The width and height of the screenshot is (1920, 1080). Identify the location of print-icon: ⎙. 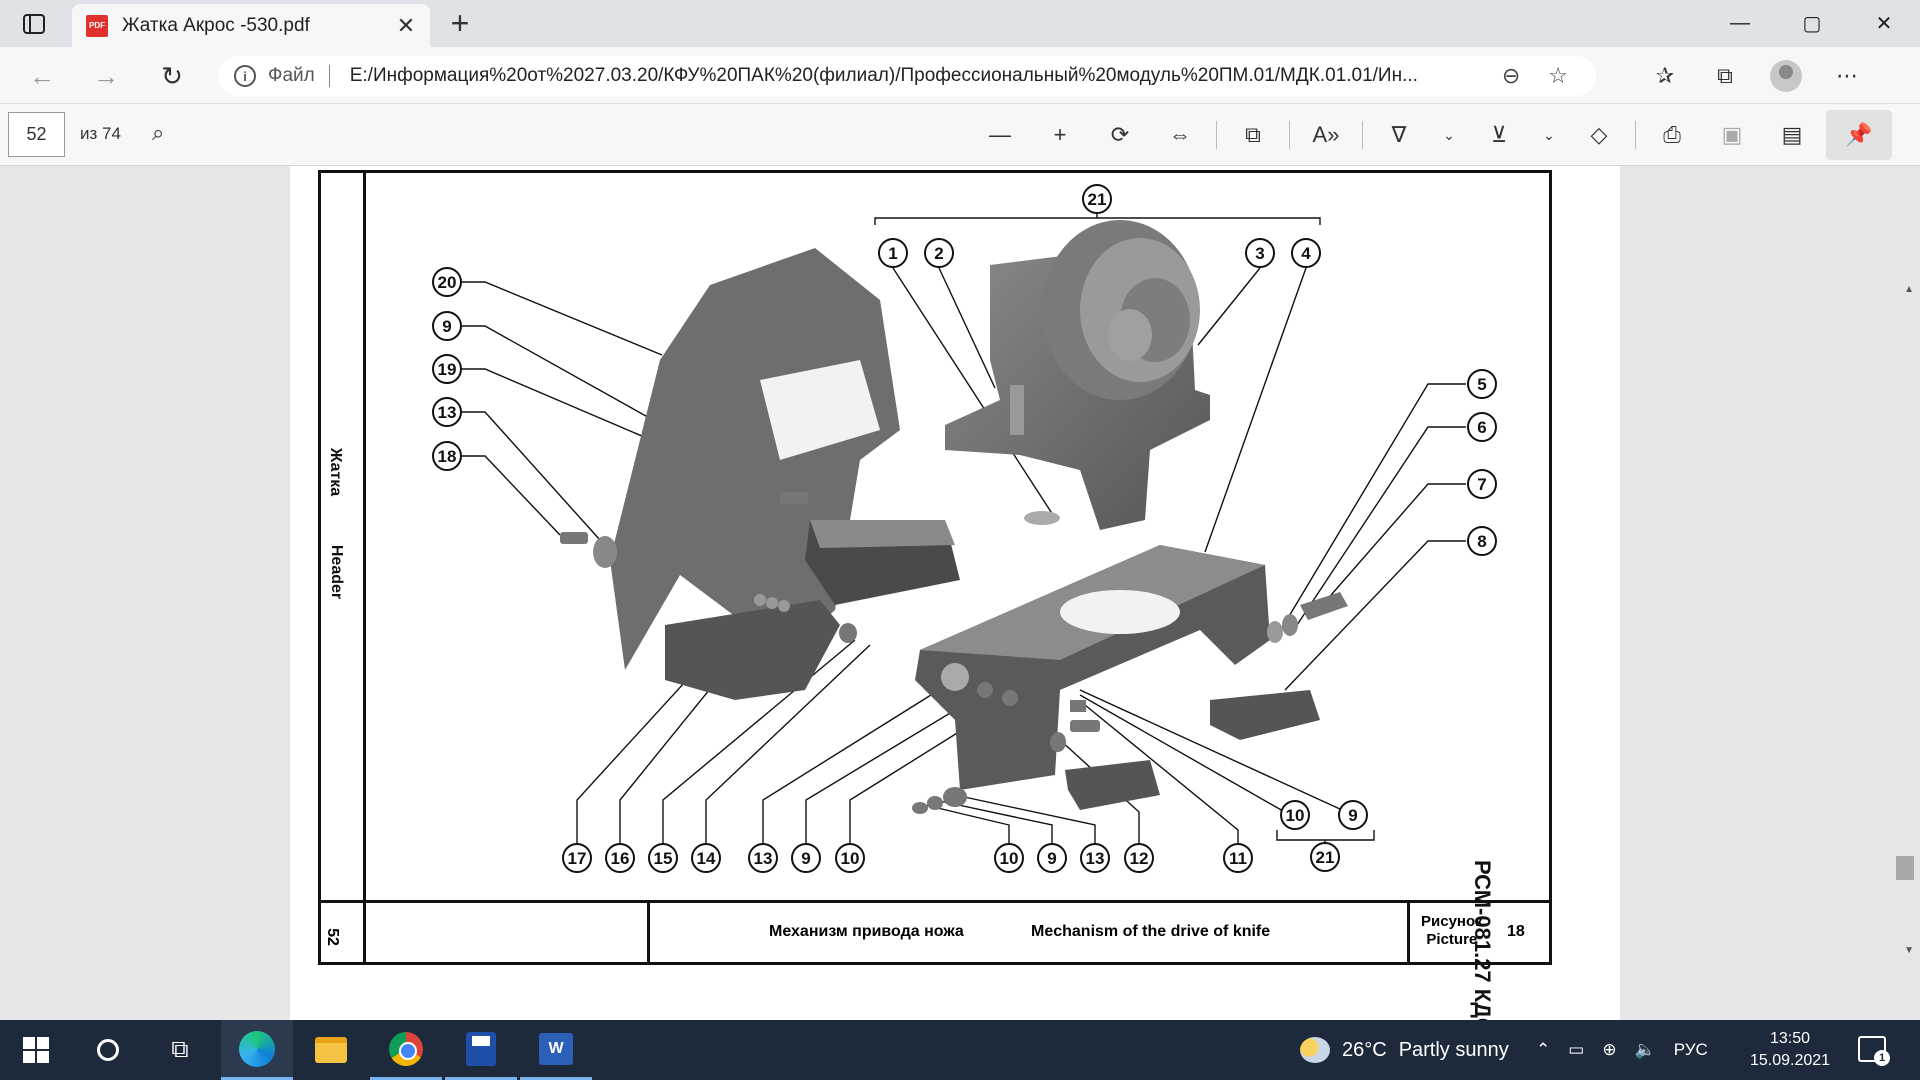
(1672, 135).